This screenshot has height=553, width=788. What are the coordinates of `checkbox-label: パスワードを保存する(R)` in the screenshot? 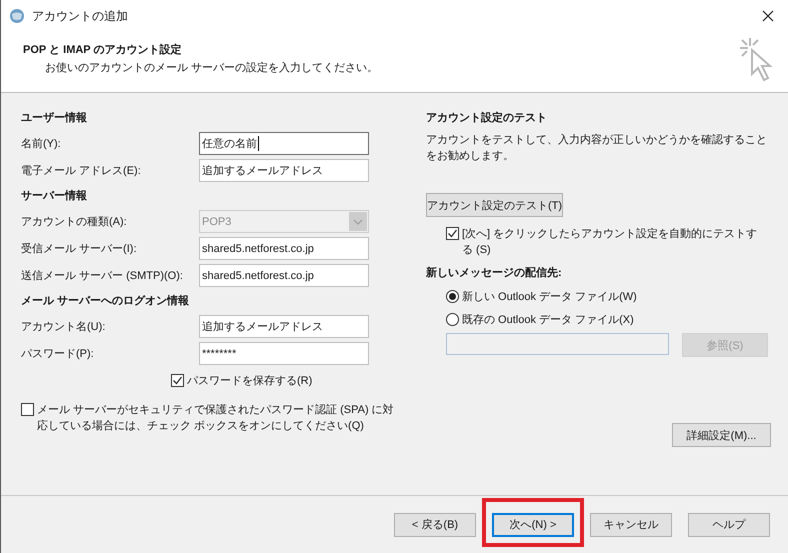 It's located at (249, 381).